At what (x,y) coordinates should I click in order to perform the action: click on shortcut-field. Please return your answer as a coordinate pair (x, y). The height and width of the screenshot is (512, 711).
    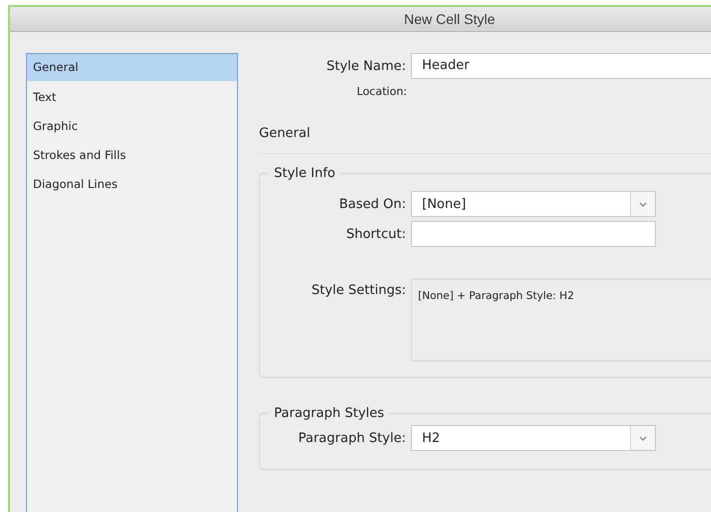
    Looking at the image, I should click on (533, 234).